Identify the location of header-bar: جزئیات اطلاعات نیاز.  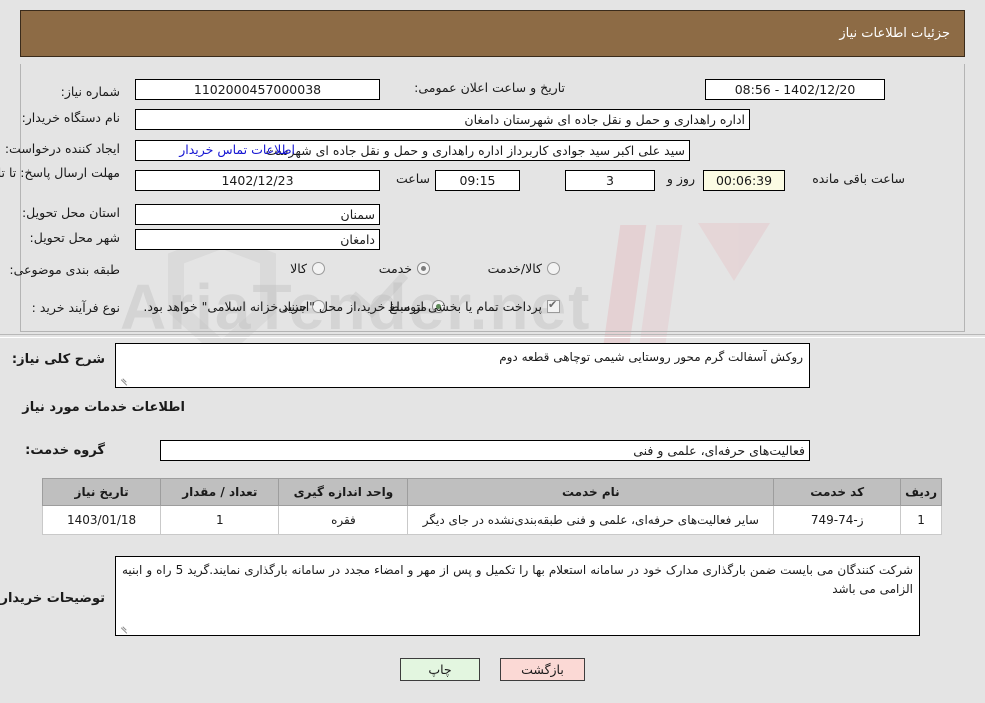
(492, 33).